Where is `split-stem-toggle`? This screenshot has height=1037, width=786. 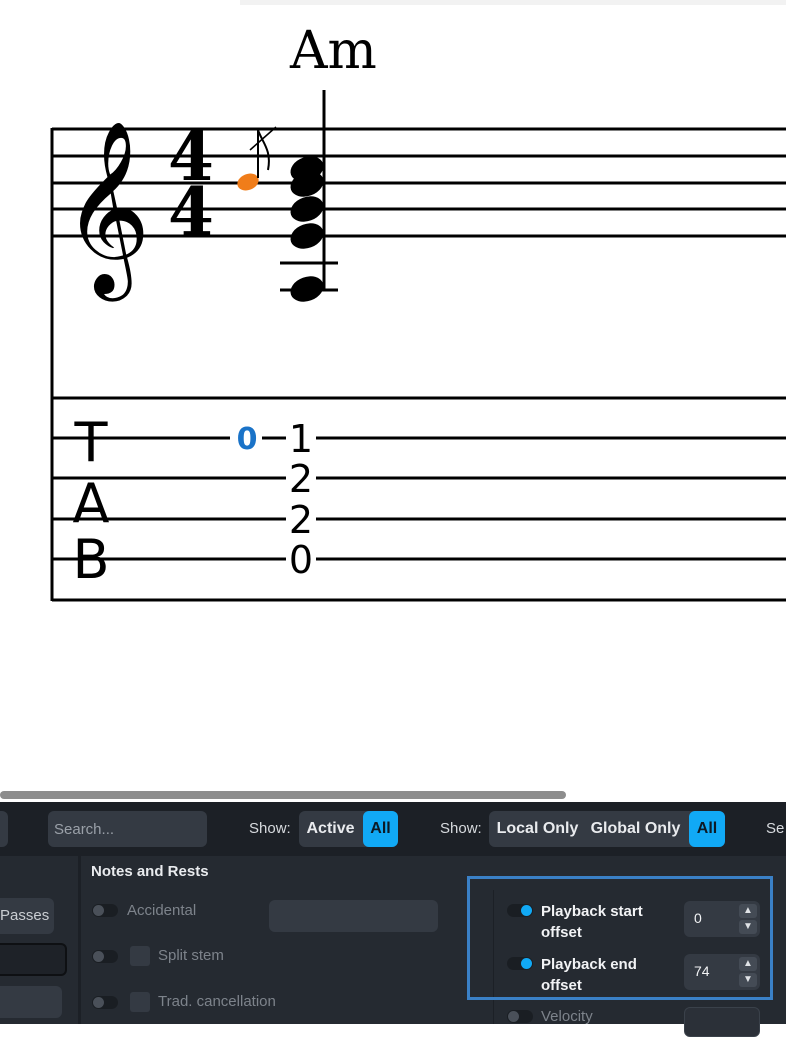
split-stem-toggle is located at coordinates (105, 956).